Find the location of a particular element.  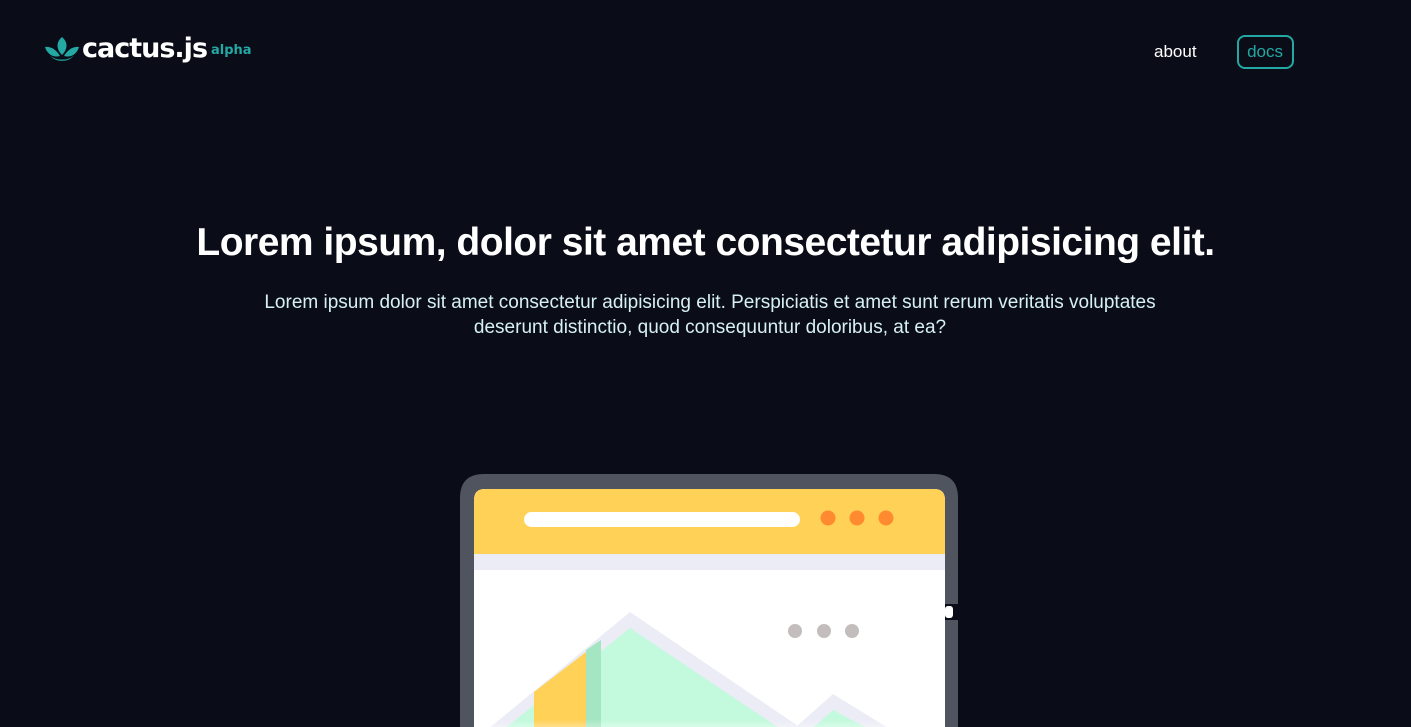

brand-badge: alpha is located at coordinates (231, 50).